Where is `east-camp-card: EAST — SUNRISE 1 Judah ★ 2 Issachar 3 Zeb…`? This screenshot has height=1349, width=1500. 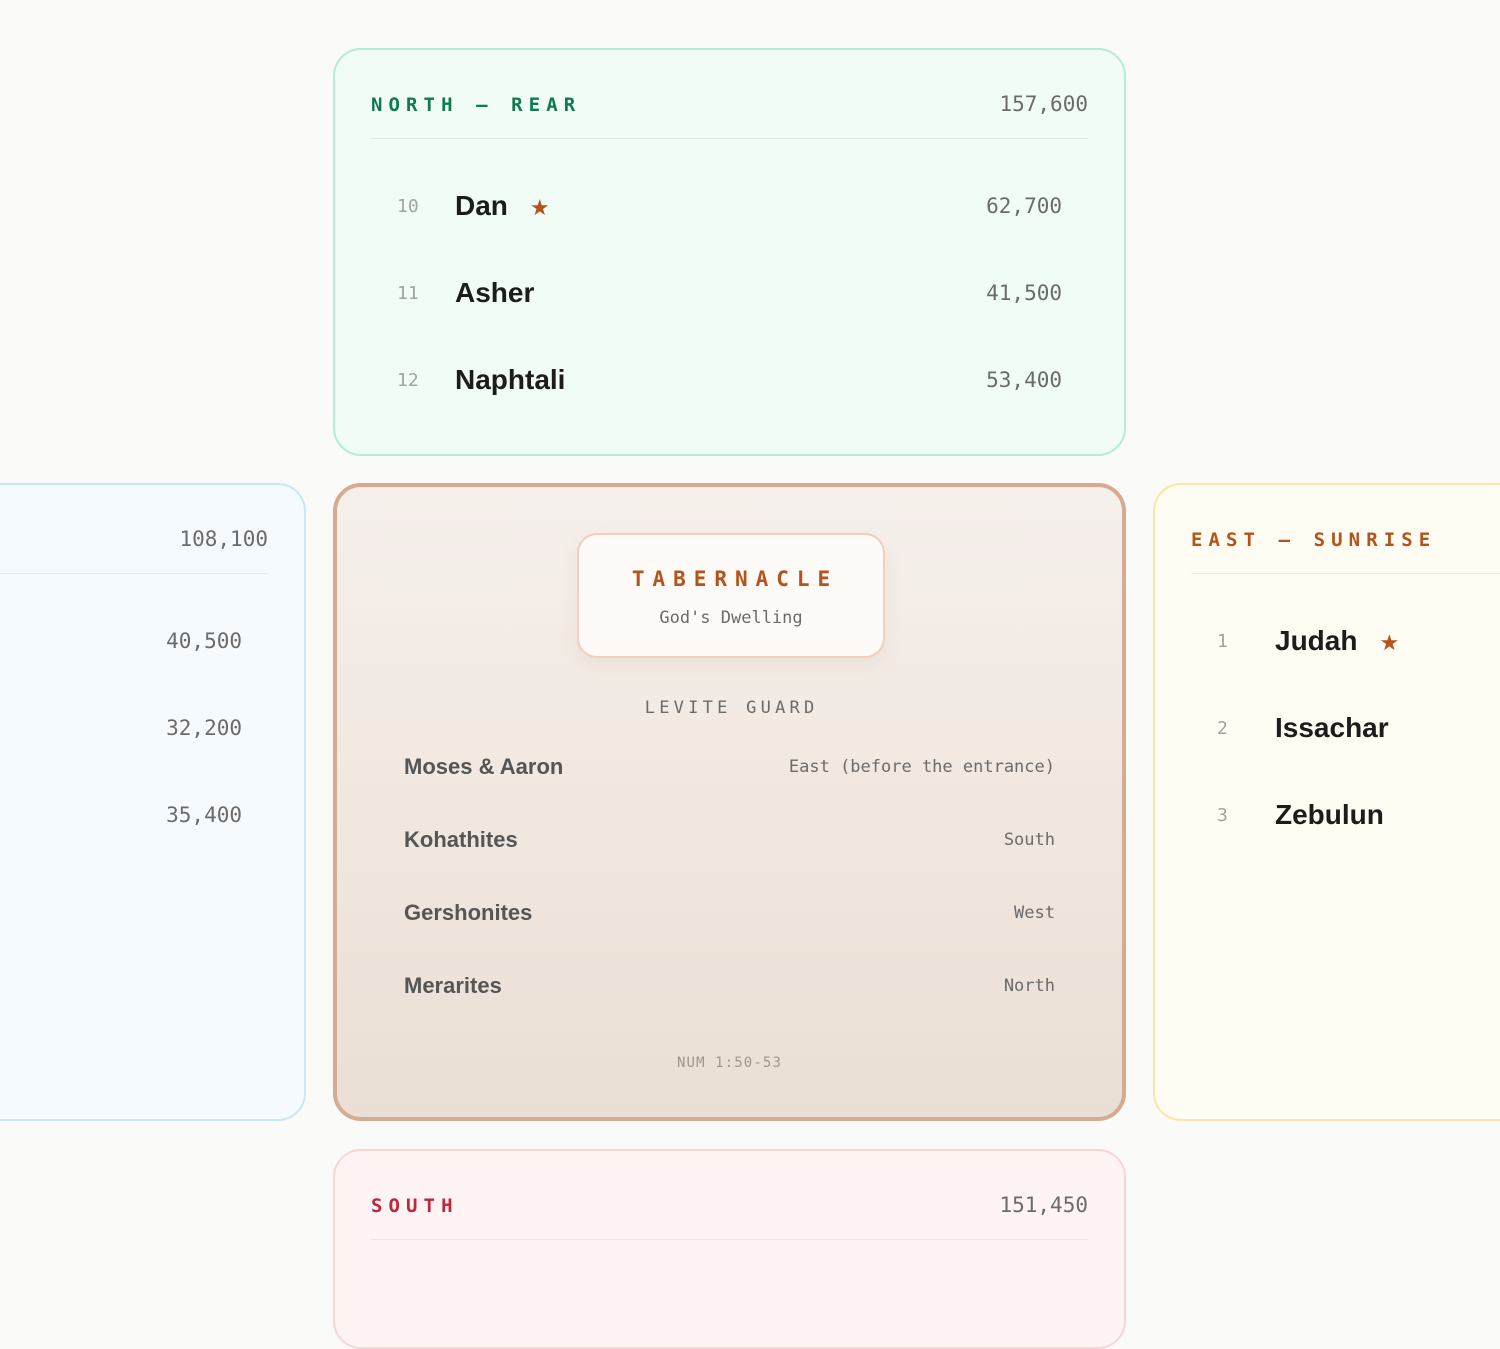 east-camp-card: EAST — SUNRISE 1 Judah ★ 2 Issachar 3 Zeb… is located at coordinates (1326, 802).